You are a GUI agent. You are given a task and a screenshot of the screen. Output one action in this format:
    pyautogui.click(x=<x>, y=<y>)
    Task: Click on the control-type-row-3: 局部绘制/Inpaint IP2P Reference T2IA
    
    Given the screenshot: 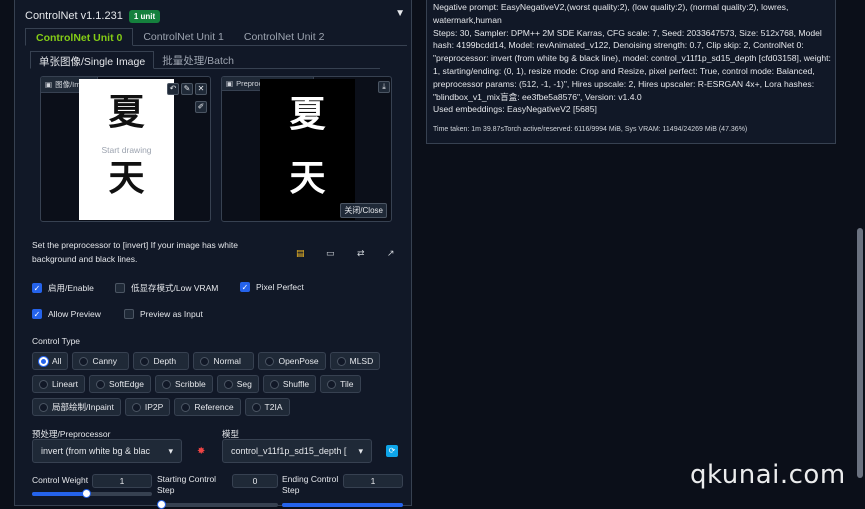 What is the action you would take?
    pyautogui.click(x=161, y=407)
    